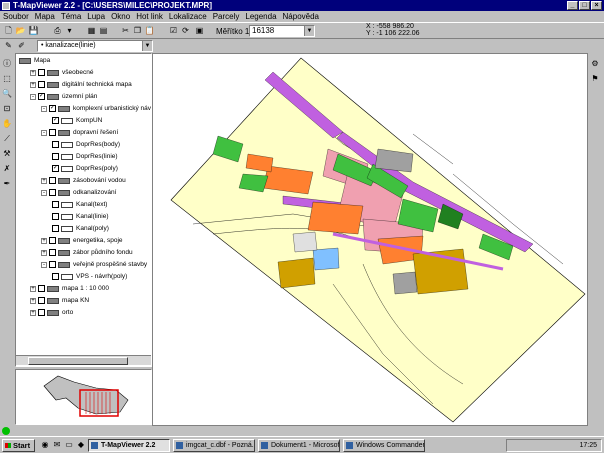 The height and width of the screenshot is (453, 604). I want to click on zoom-icon: 🔍, so click(7, 93).